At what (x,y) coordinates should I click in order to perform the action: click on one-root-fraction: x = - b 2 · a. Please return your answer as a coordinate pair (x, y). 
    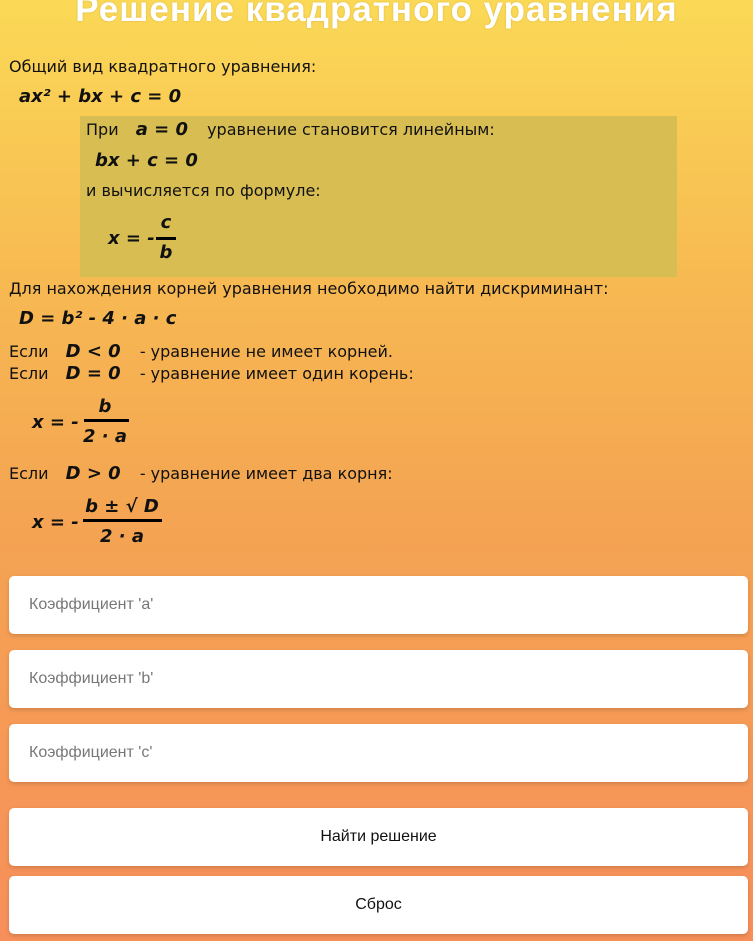
    Looking at the image, I should click on (102, 422).